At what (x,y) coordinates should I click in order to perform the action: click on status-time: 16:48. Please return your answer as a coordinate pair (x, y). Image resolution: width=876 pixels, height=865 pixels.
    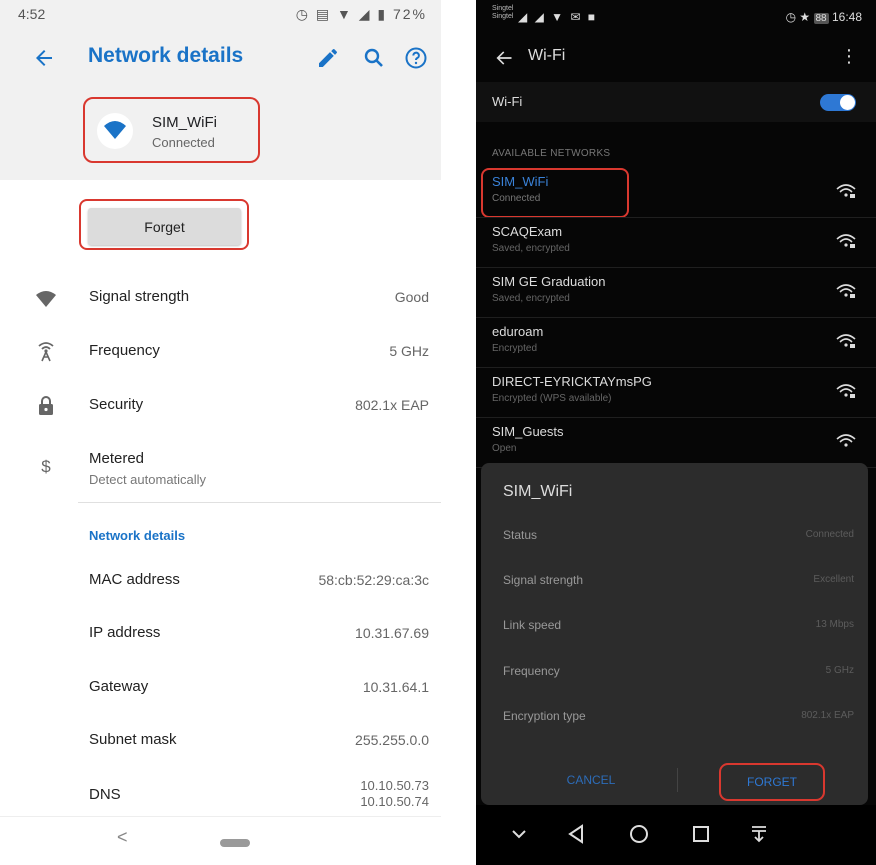
    Looking at the image, I should click on (846, 17).